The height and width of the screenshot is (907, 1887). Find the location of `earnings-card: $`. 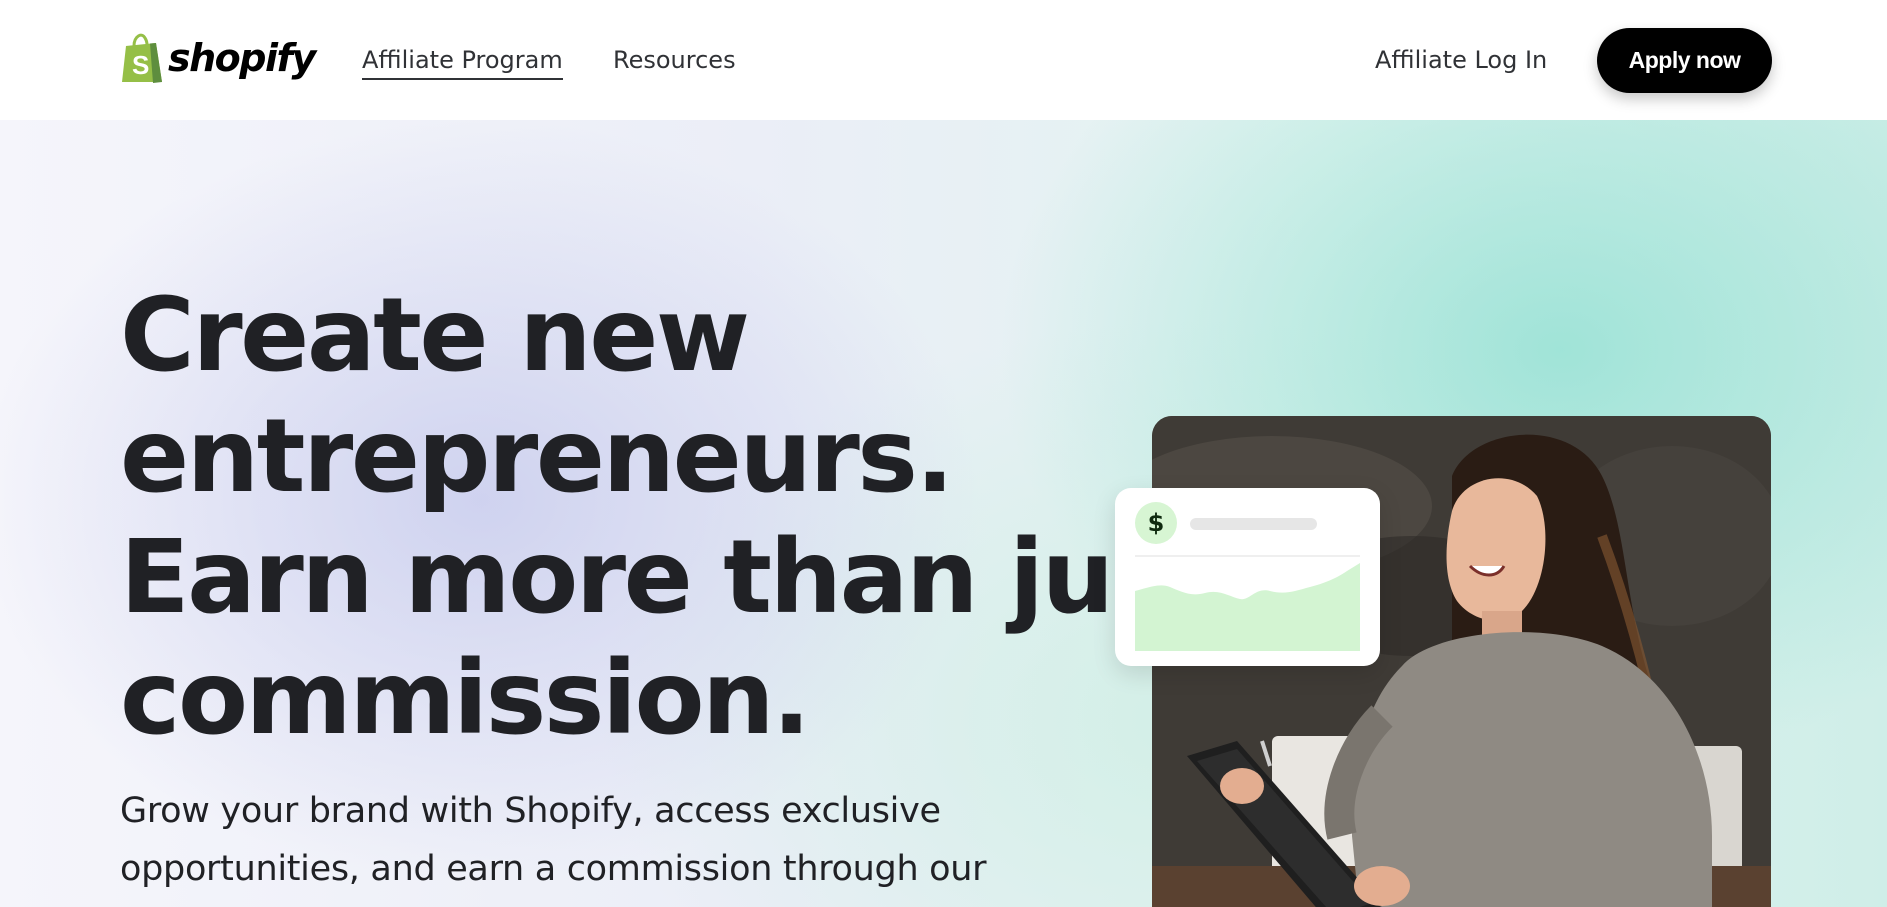

earnings-card: $ is located at coordinates (1247, 577).